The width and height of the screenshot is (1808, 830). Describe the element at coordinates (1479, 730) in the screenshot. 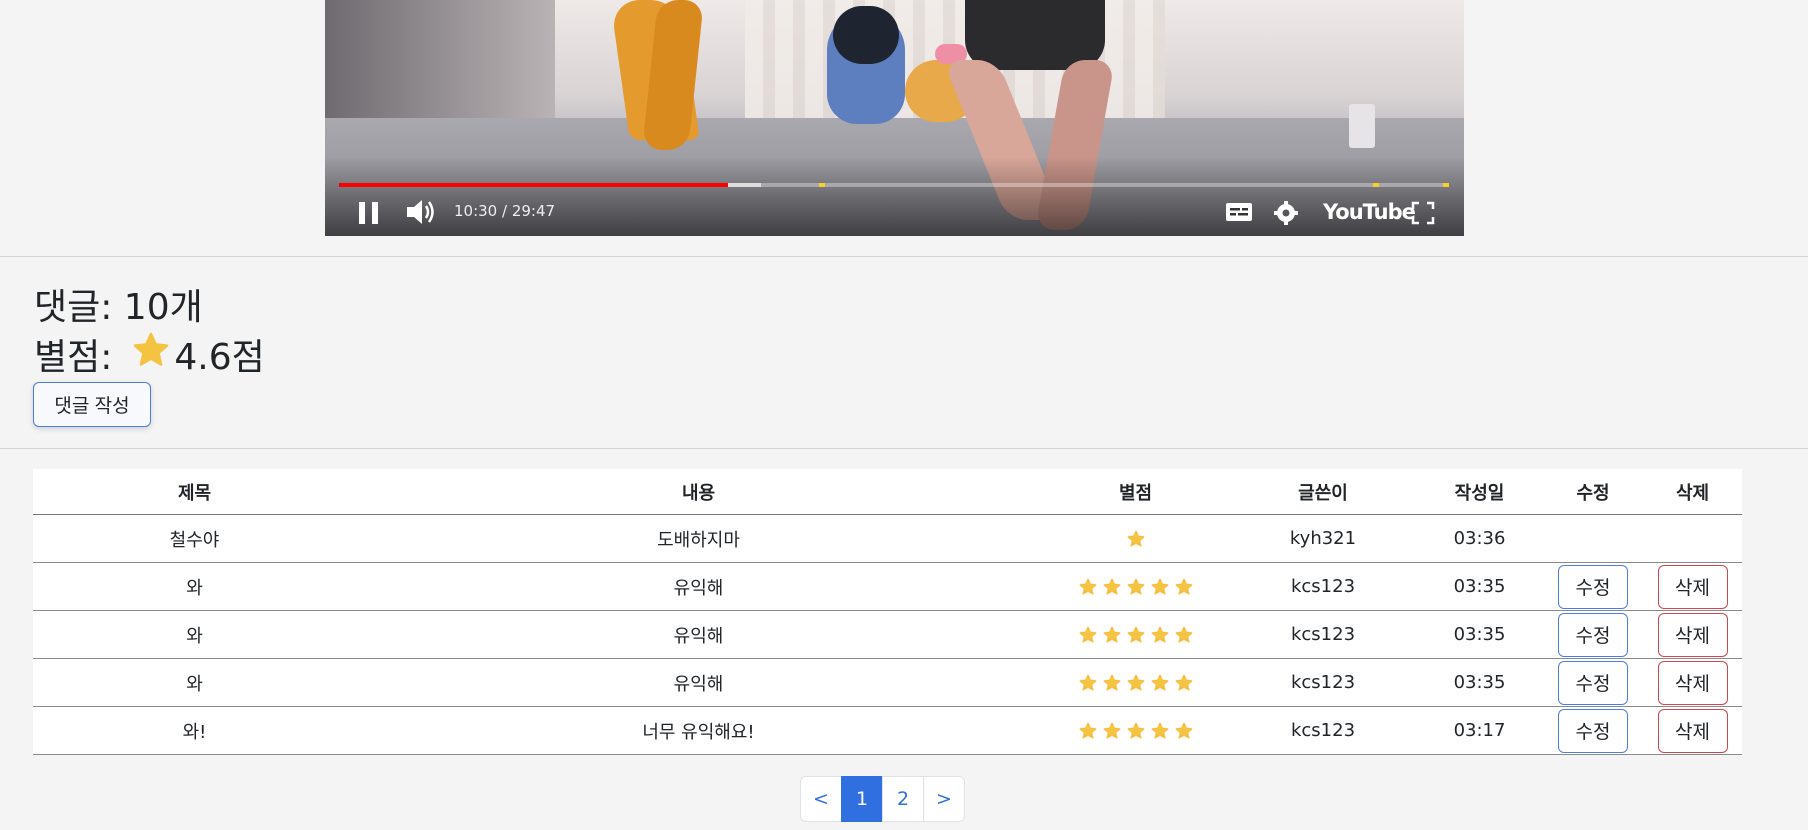

I see `cell-date: 03:17` at that location.